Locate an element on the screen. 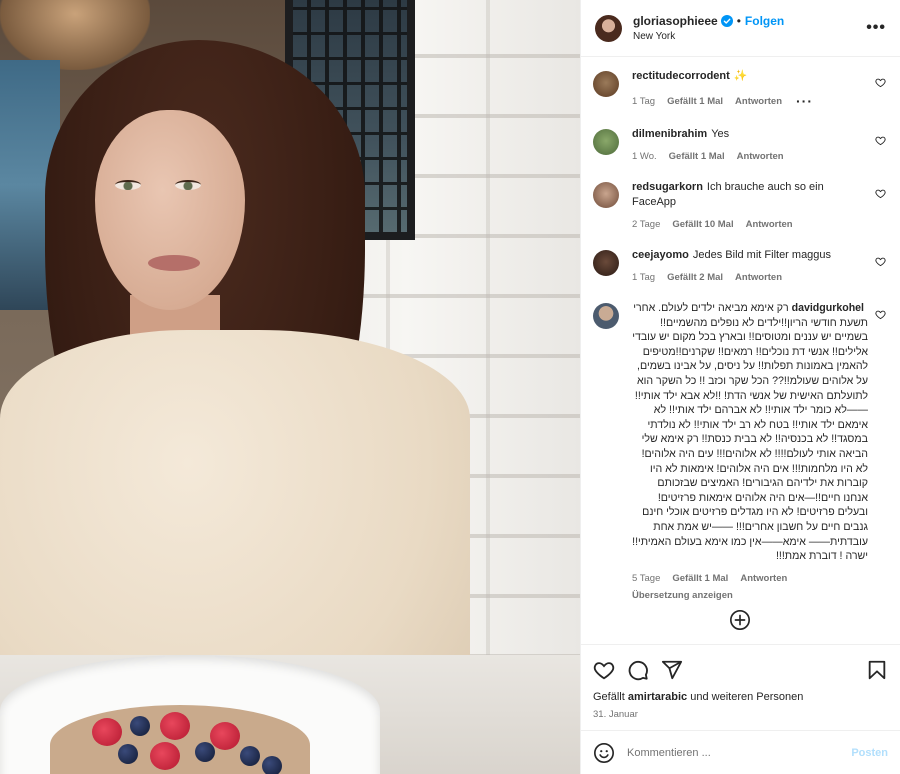 The width and height of the screenshot is (900, 774). comment-text: Yes is located at coordinates (720, 134).